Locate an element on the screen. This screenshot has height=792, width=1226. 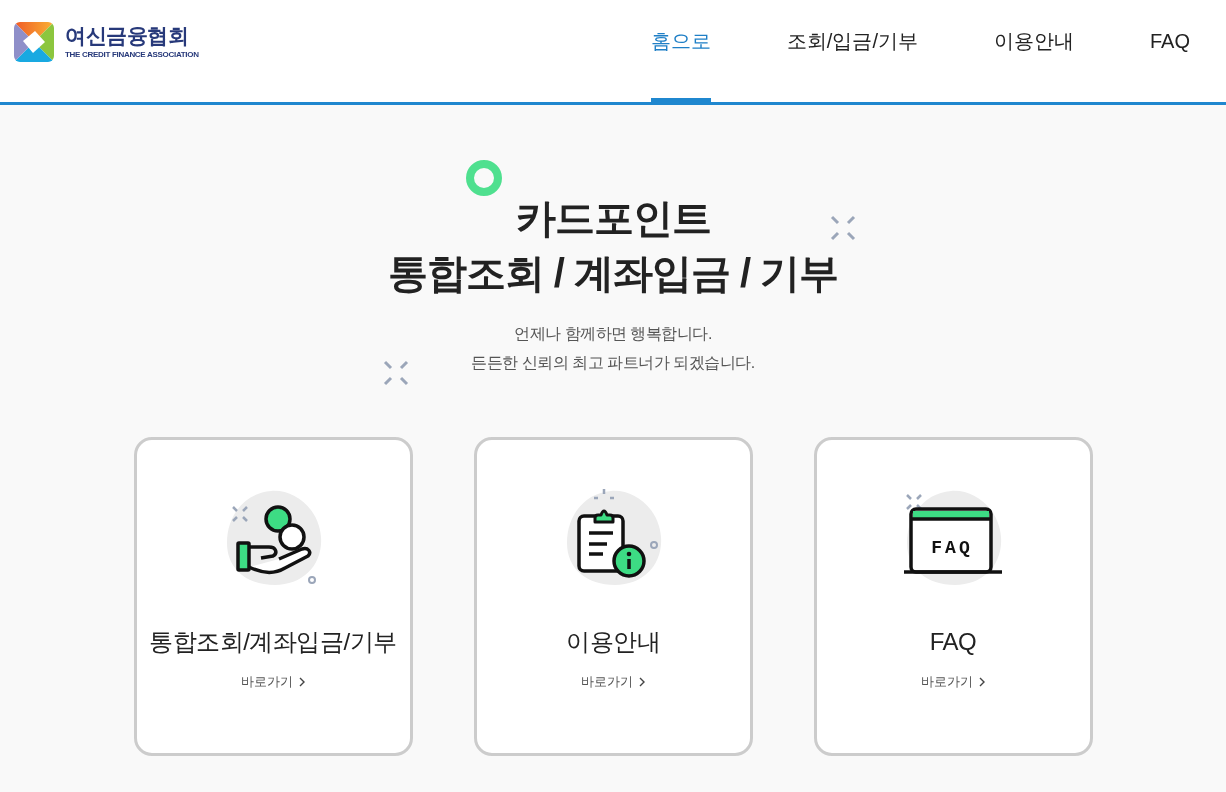
card-title: 이용안내 is located at coordinates (613, 642).